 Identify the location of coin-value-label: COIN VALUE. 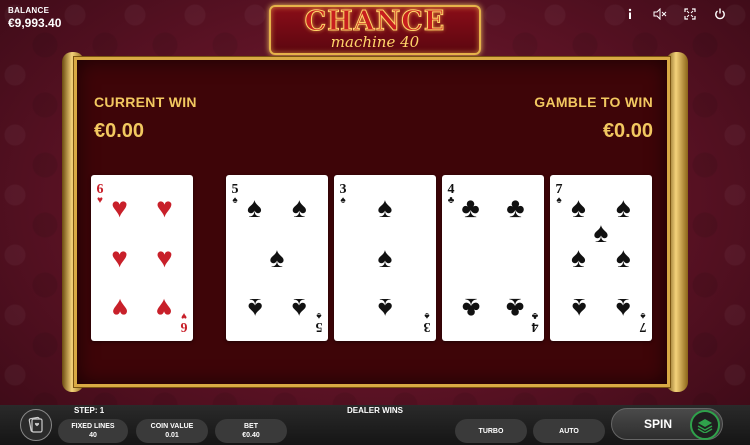
(172, 426).